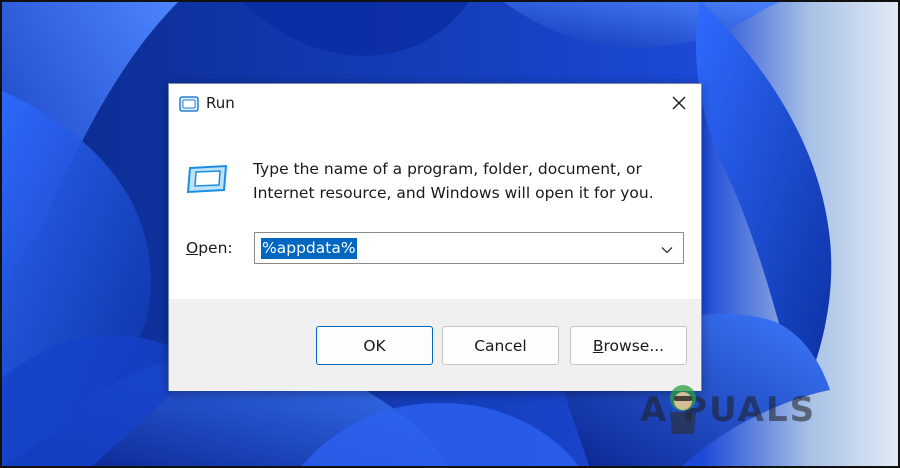 The height and width of the screenshot is (468, 900). Describe the element at coordinates (435, 104) in the screenshot. I see `title-bar: Run` at that location.